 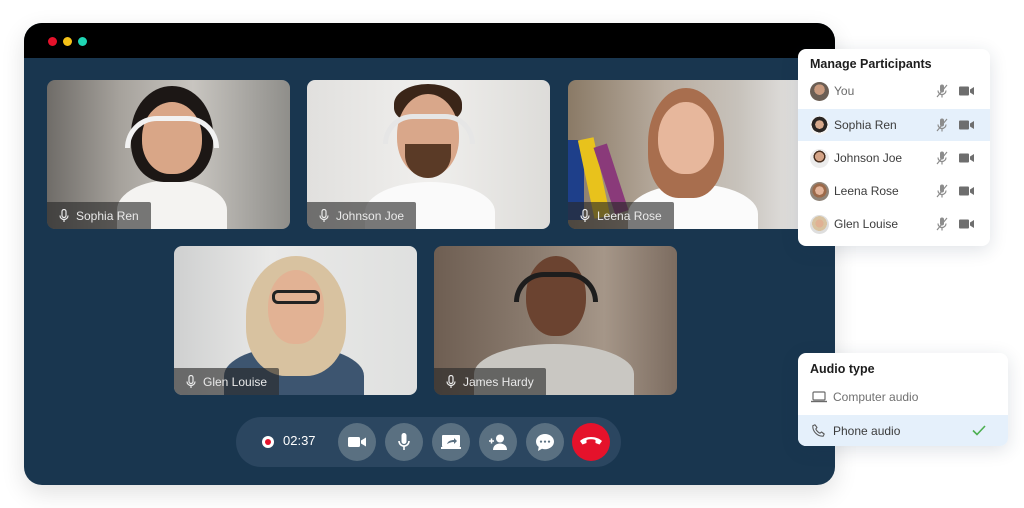 I want to click on end-call-button, so click(x=591, y=442).